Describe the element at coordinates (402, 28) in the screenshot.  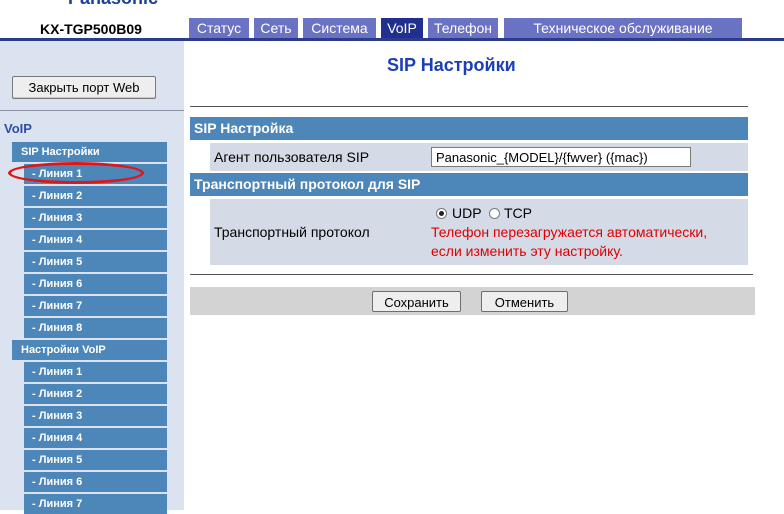
I see `tab-voip: VoIP` at that location.